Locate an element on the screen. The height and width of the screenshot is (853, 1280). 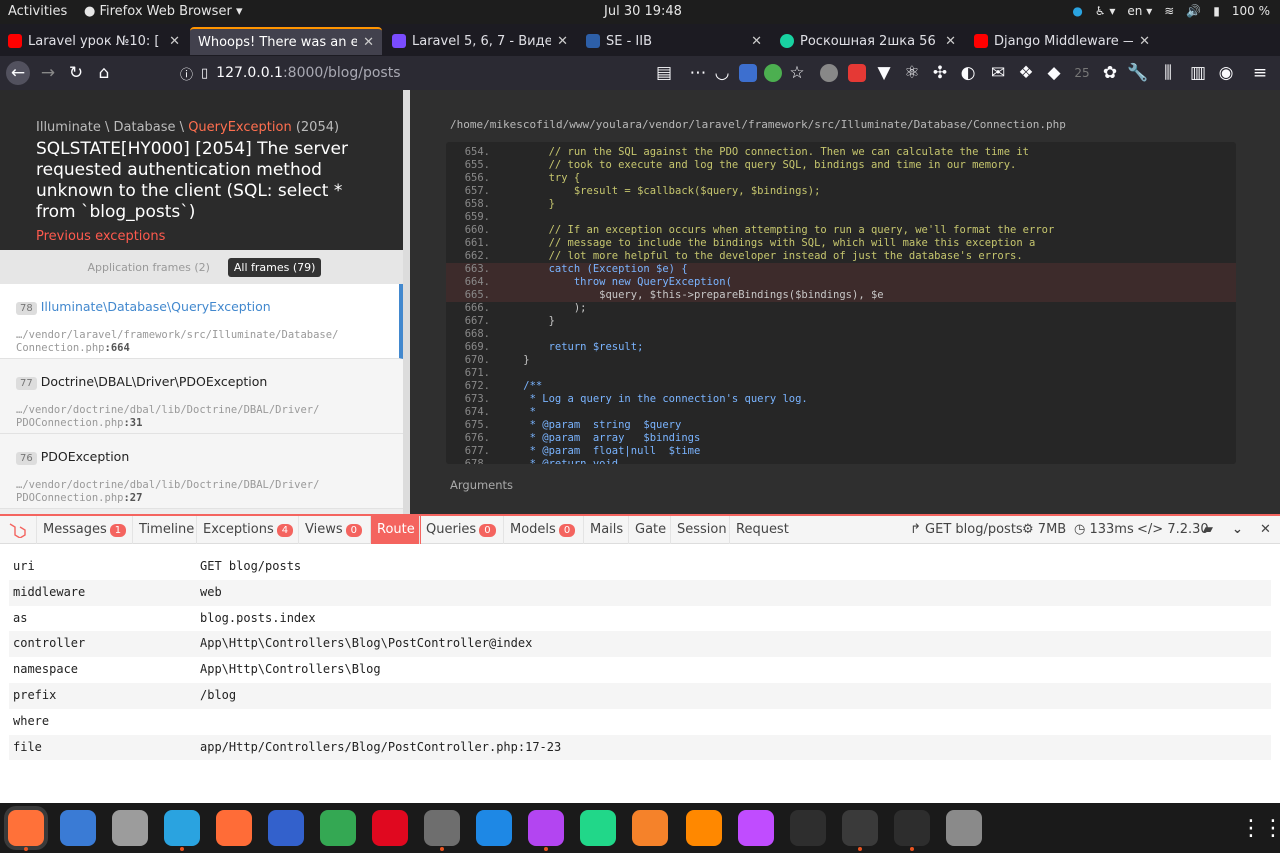
debugbar-tab-messages: Messages 1 is located at coordinates (84, 530).